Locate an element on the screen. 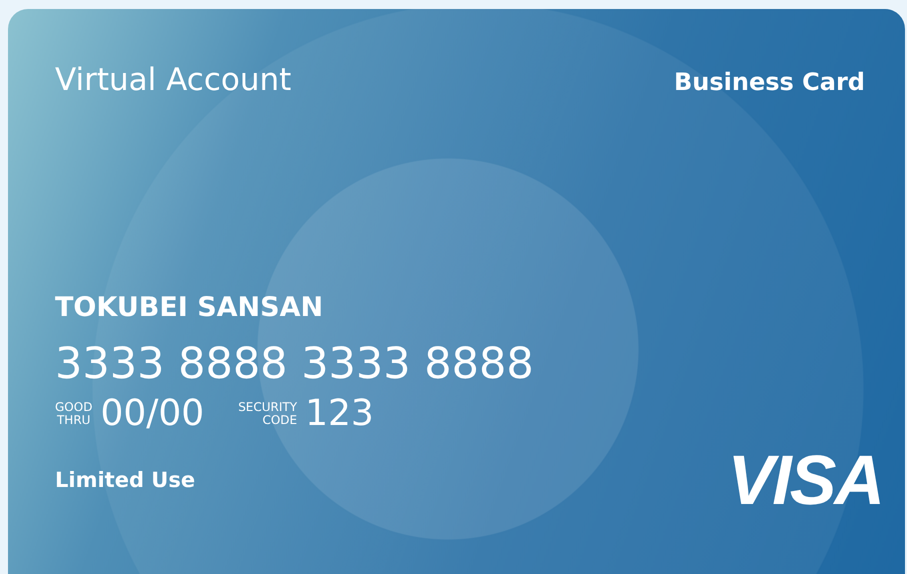  security-code-label: SECURITY CODE is located at coordinates (268, 413).